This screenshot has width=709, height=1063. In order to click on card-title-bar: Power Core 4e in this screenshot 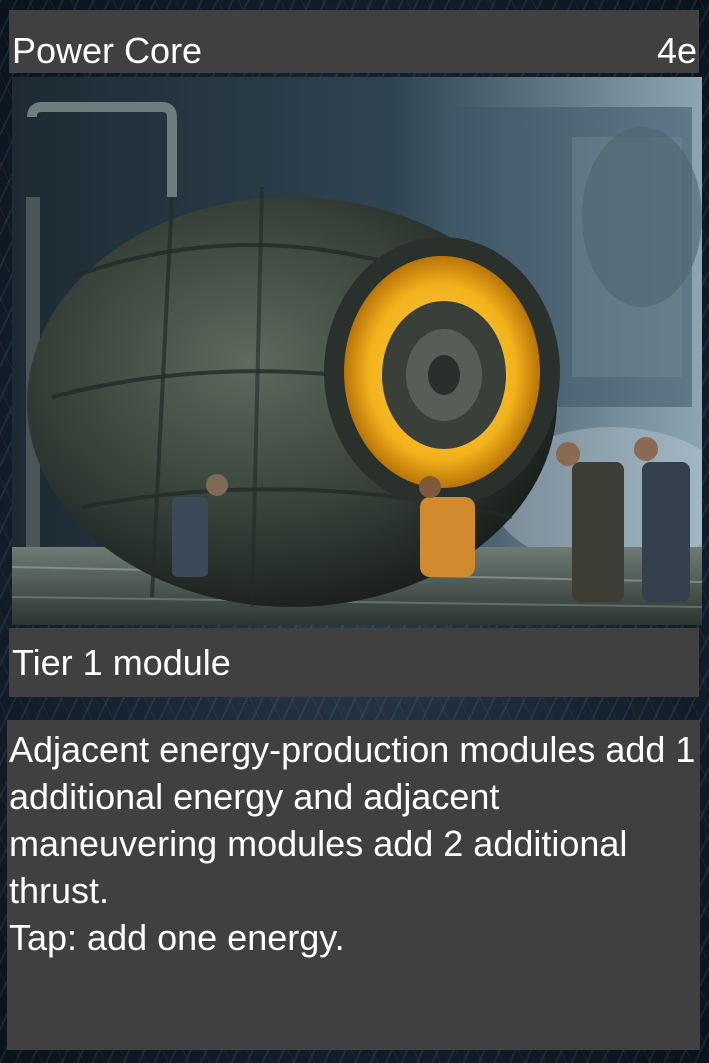, I will do `click(354, 41)`.